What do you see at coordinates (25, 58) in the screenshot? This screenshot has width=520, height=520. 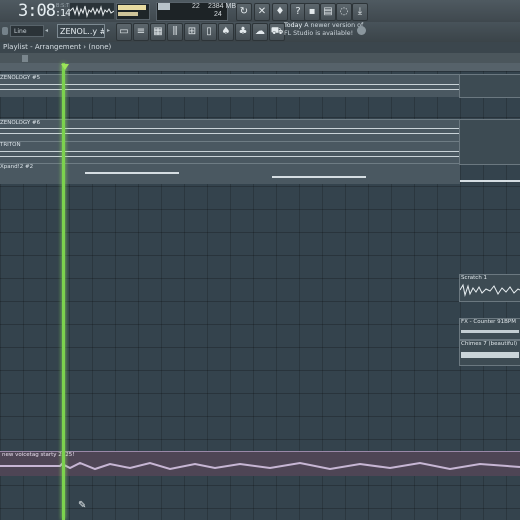 I see `scroll-thumb` at bounding box center [25, 58].